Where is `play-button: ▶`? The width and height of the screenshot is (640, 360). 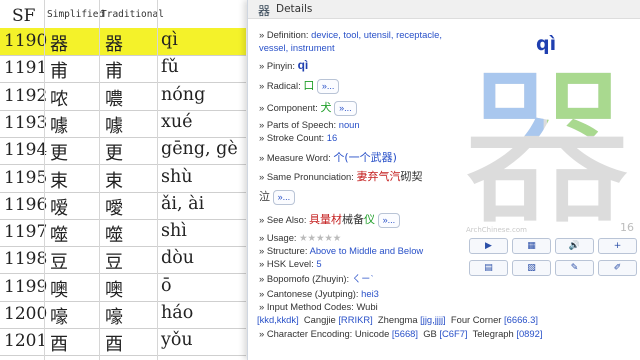
play-button: ▶ is located at coordinates (488, 246).